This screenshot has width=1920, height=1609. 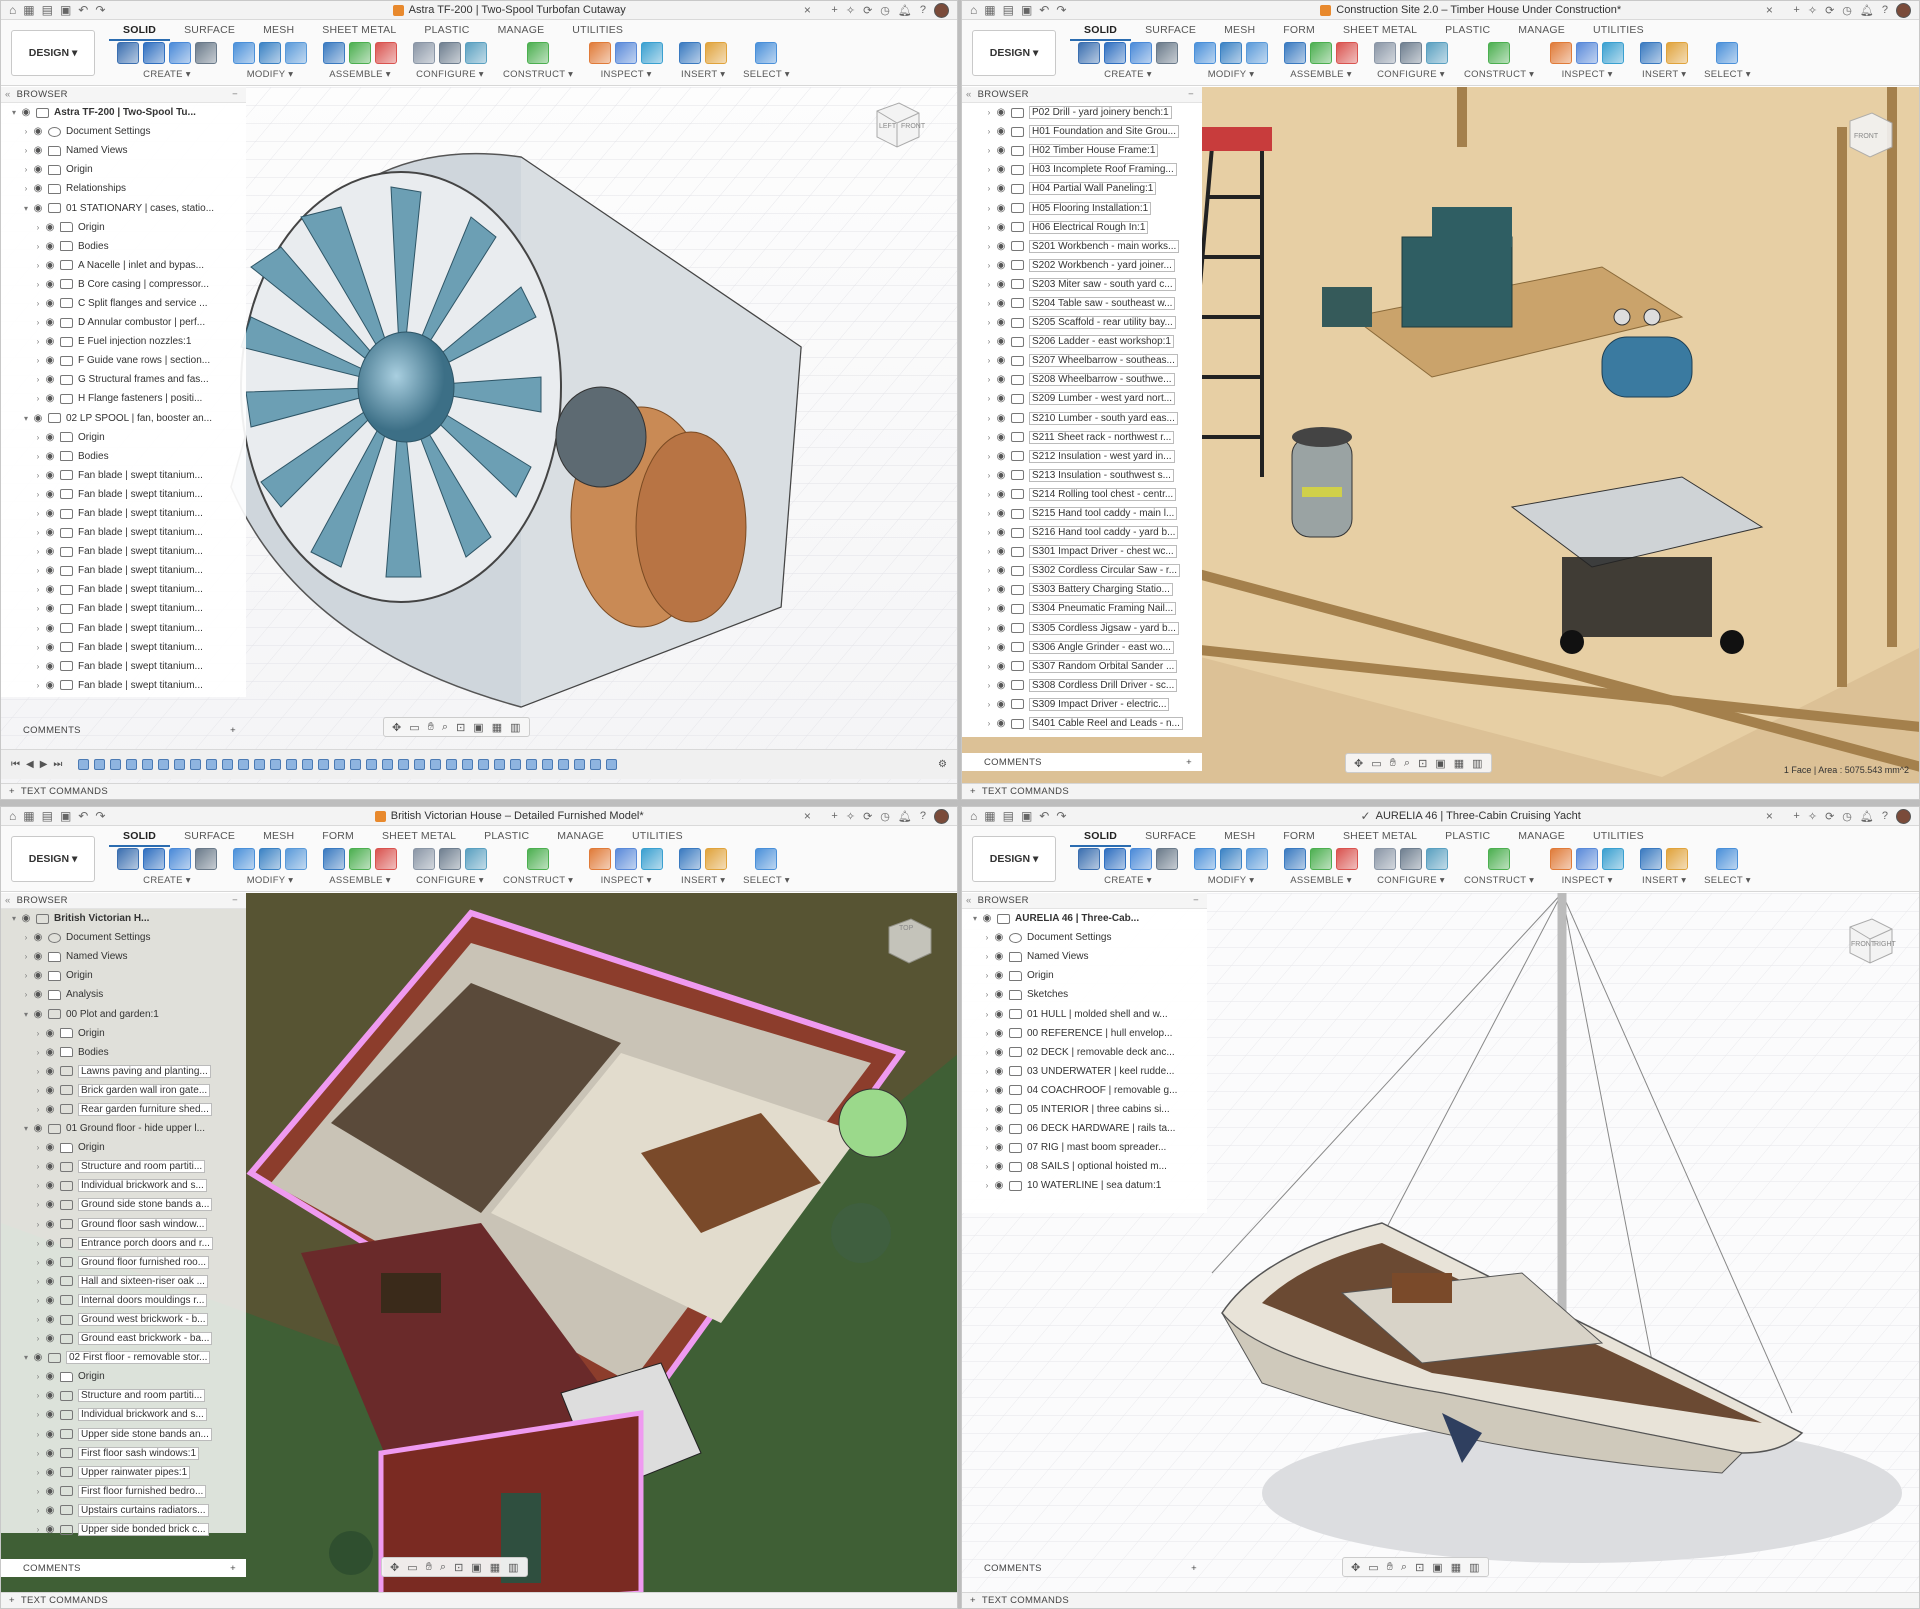 I want to click on tree-row: › ◉ Origin, so click(x=123, y=1147).